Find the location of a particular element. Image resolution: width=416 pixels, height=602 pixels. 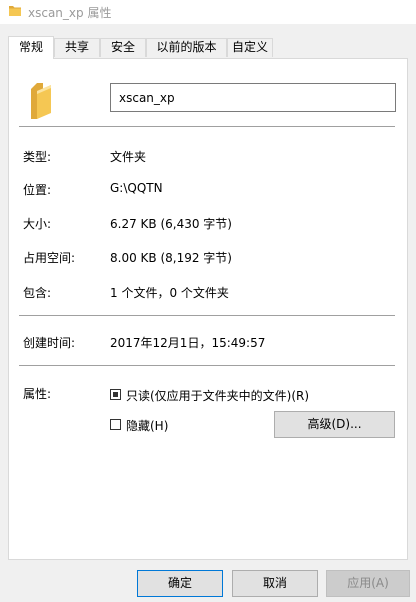

location-label: 位置: is located at coordinates (37, 190).